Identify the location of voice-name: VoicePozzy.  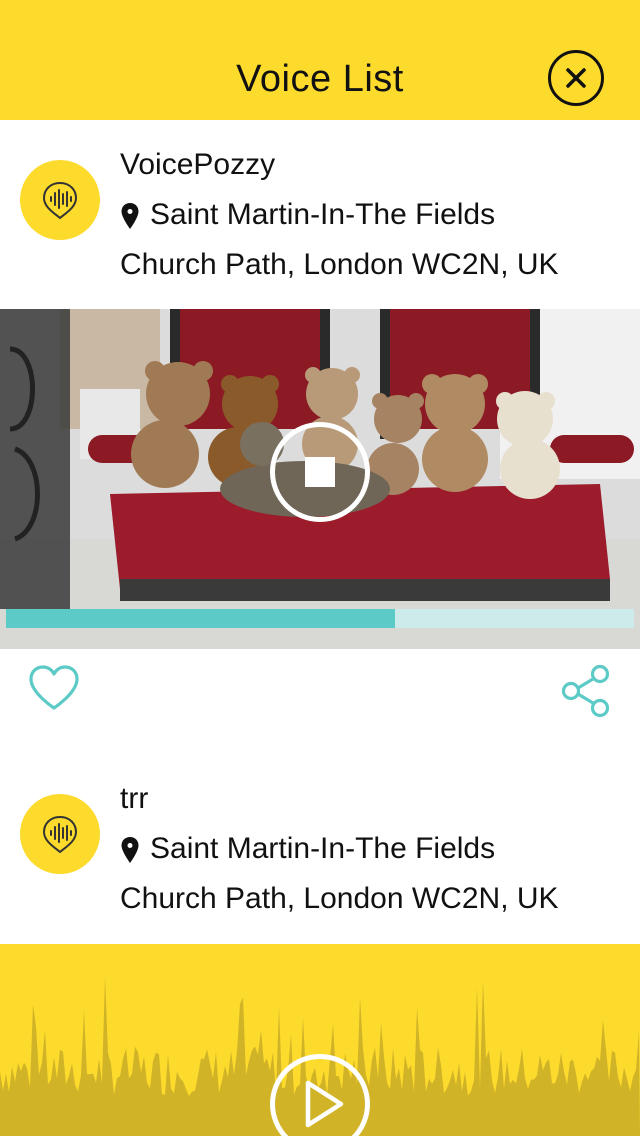
(198, 164).